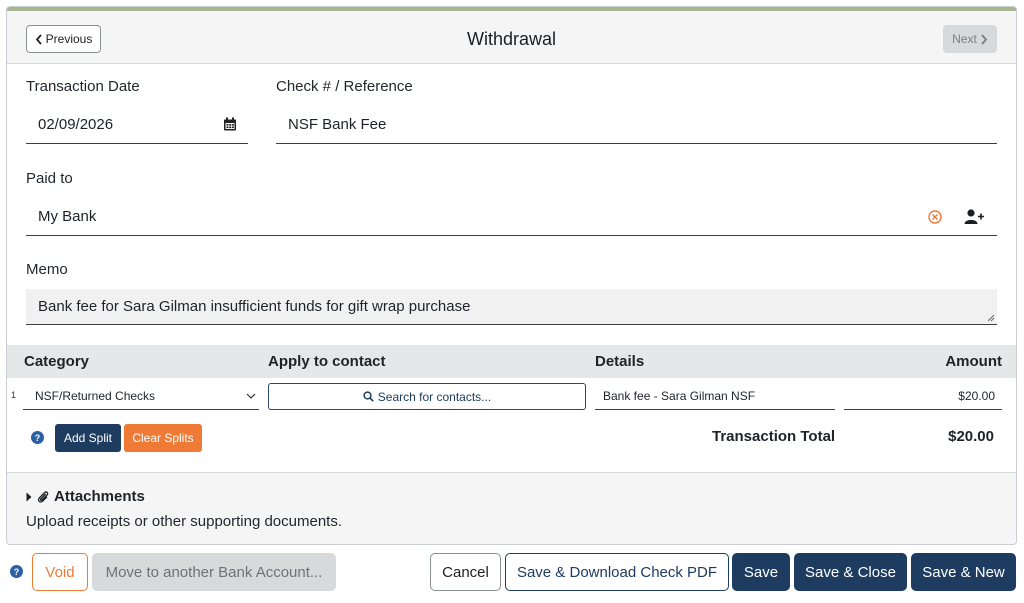  I want to click on reference-value: NSF Bank Fee, so click(337, 124).